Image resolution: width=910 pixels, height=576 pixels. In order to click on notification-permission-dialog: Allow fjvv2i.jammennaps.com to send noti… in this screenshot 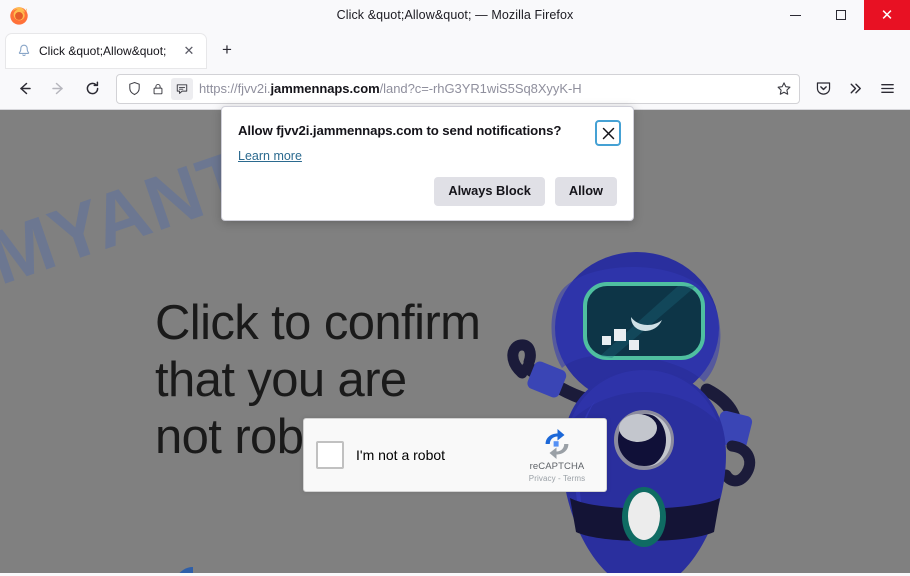, I will do `click(427, 163)`.